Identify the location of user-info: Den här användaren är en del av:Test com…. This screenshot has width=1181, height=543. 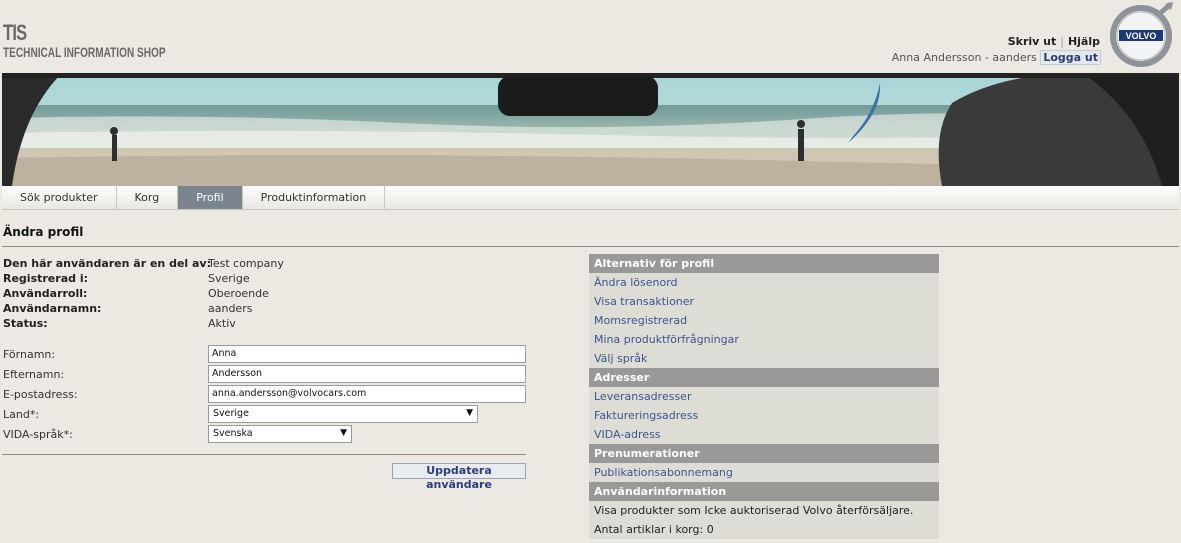
(143, 293).